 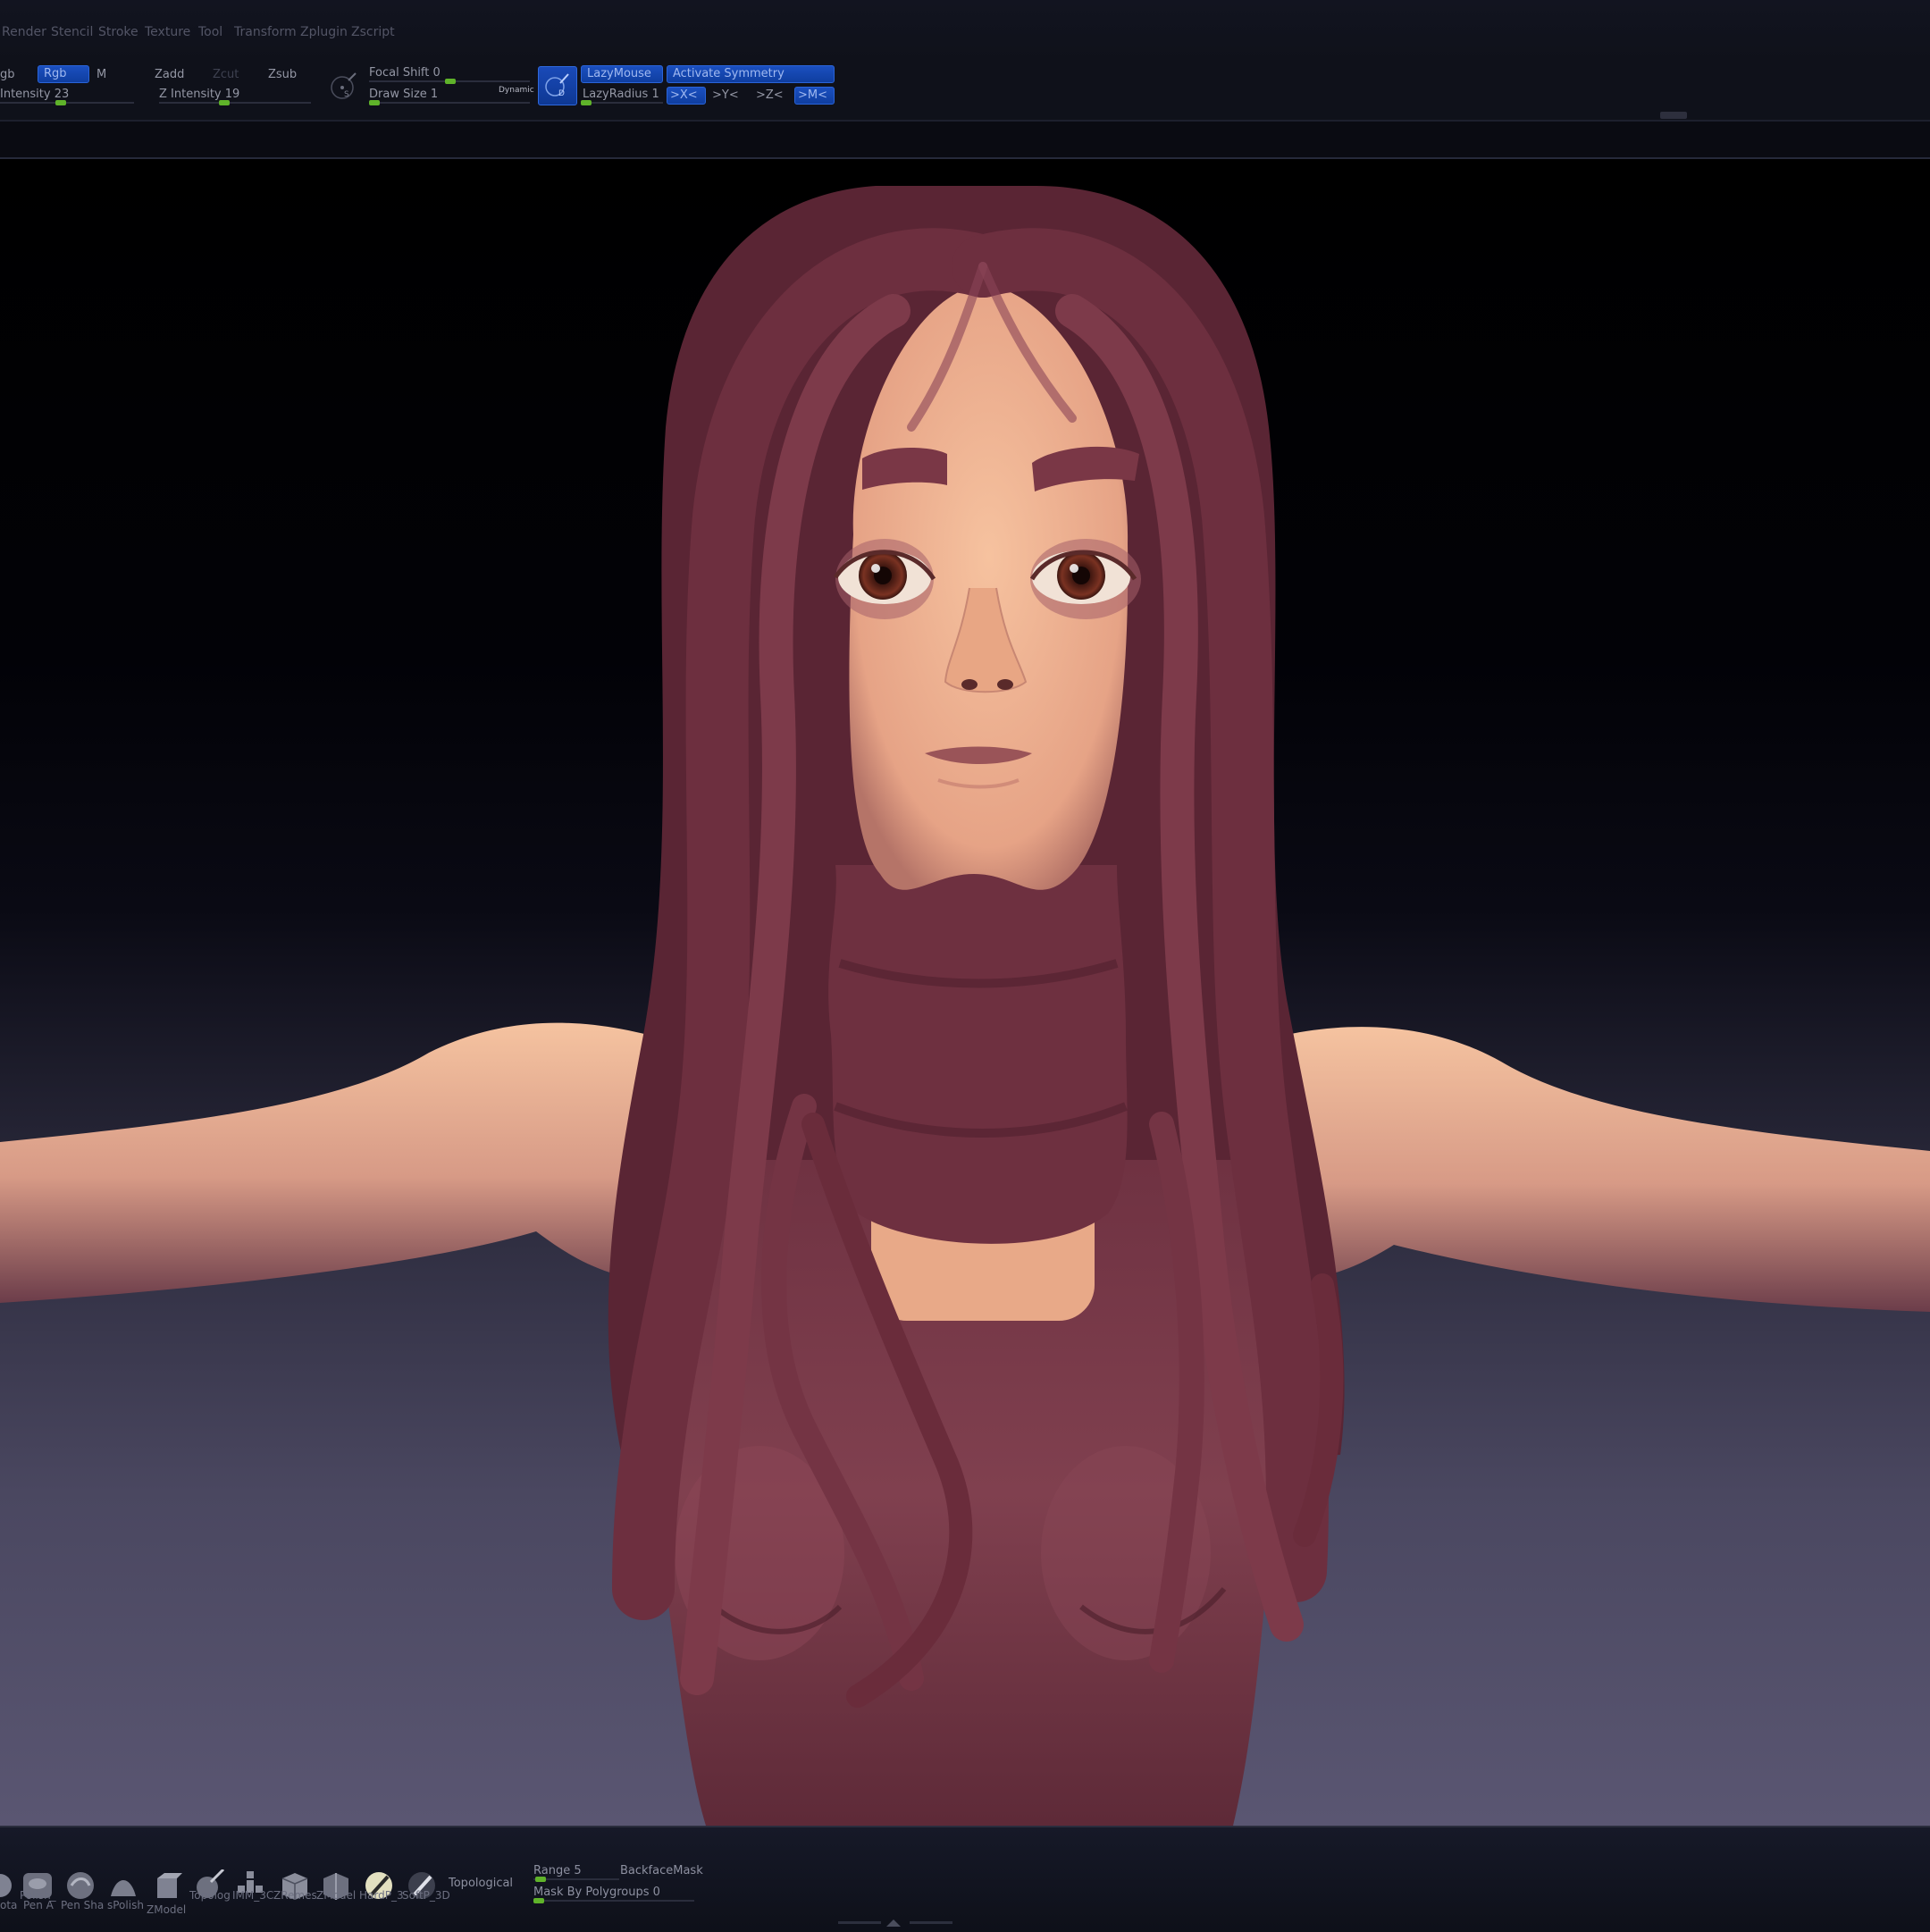 I want to click on mask-by-polygroups-label: Mask By Polygroups 0, so click(x=596, y=1892).